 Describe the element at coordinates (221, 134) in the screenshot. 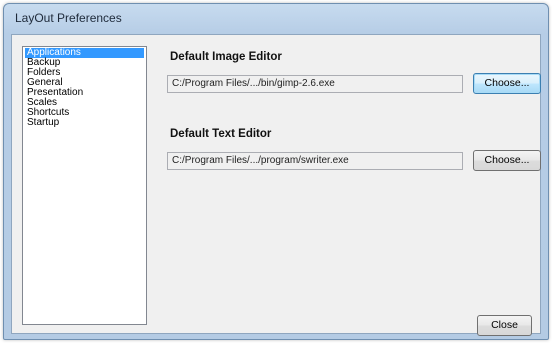

I see `text-editor-heading: Default Text Editor` at that location.